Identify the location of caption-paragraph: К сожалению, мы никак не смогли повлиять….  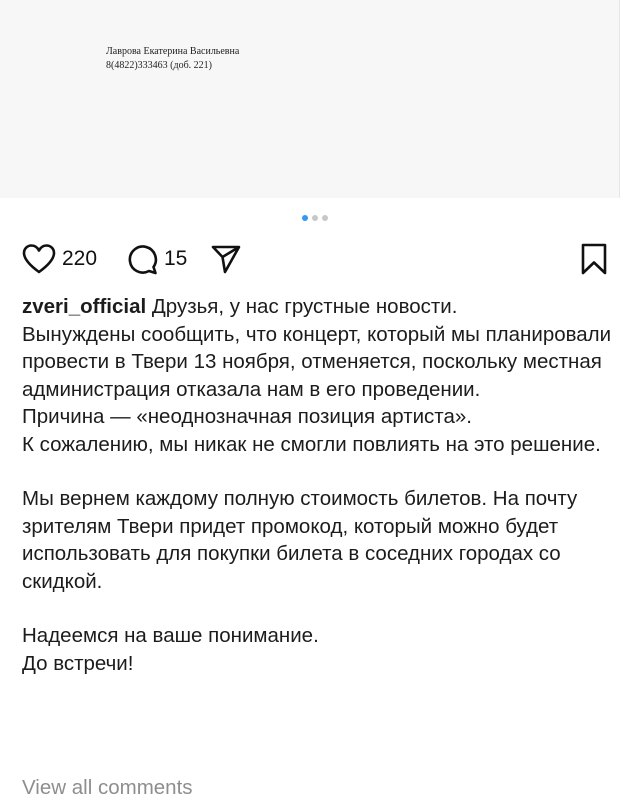
(311, 444).